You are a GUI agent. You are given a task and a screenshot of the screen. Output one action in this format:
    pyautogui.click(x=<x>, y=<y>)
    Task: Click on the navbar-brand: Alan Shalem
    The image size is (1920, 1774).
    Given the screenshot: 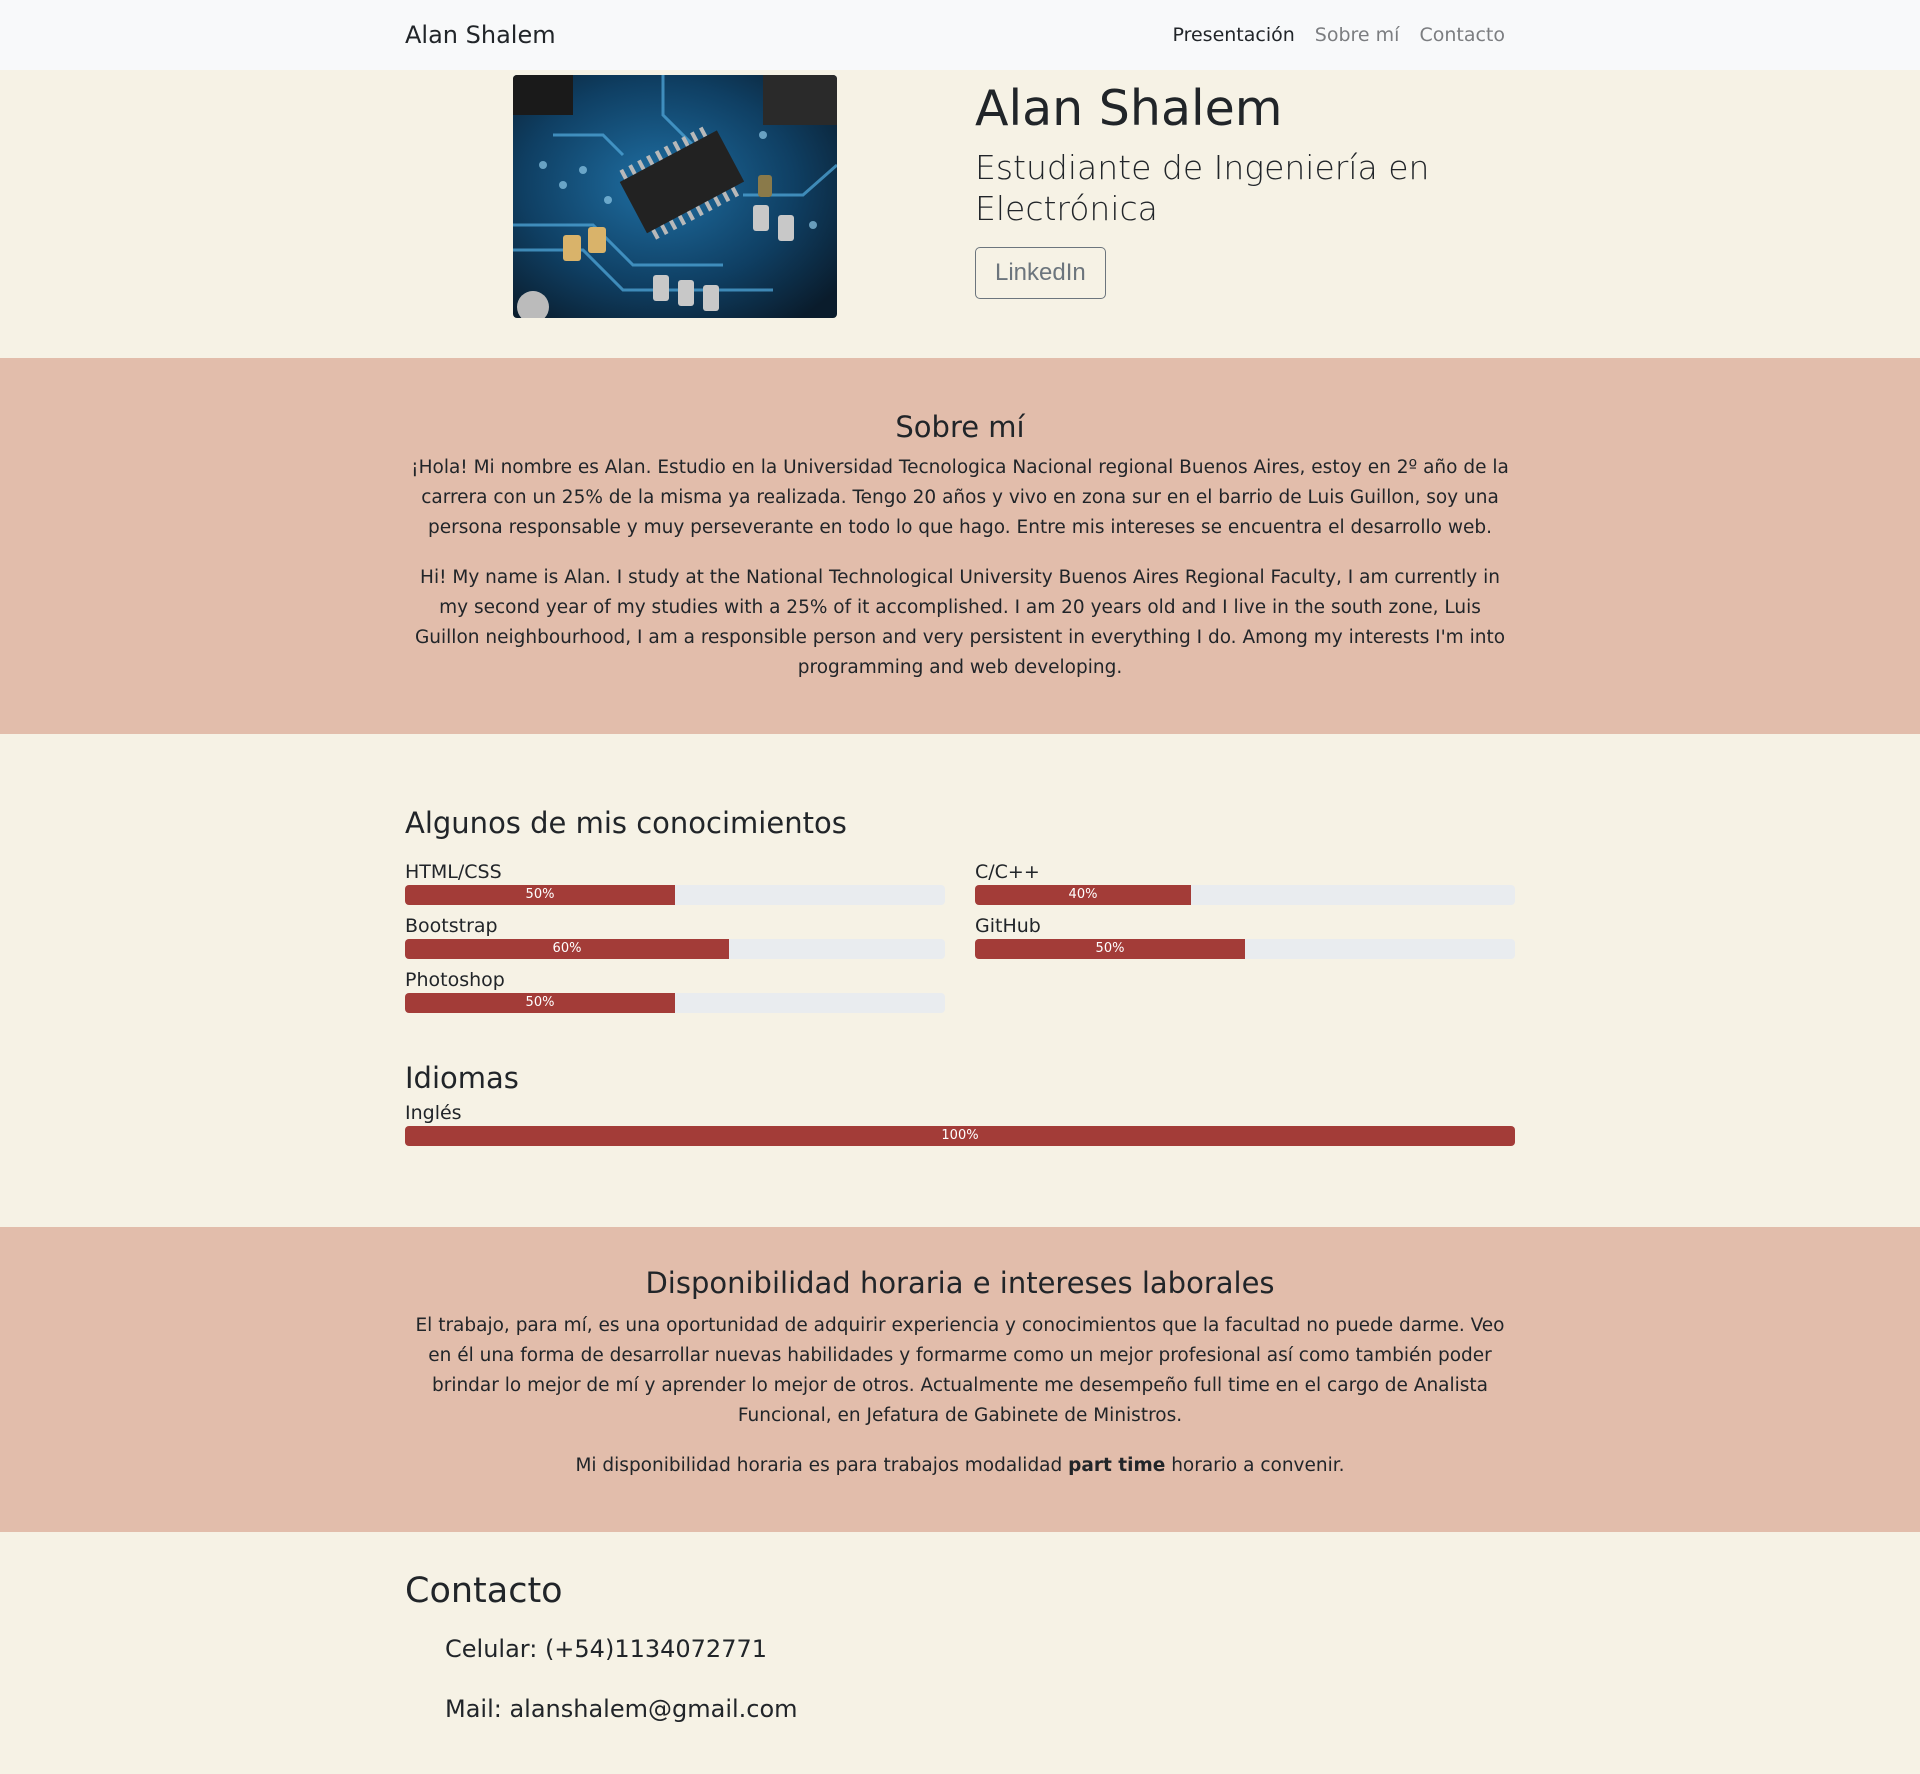 What is the action you would take?
    pyautogui.click(x=480, y=35)
    